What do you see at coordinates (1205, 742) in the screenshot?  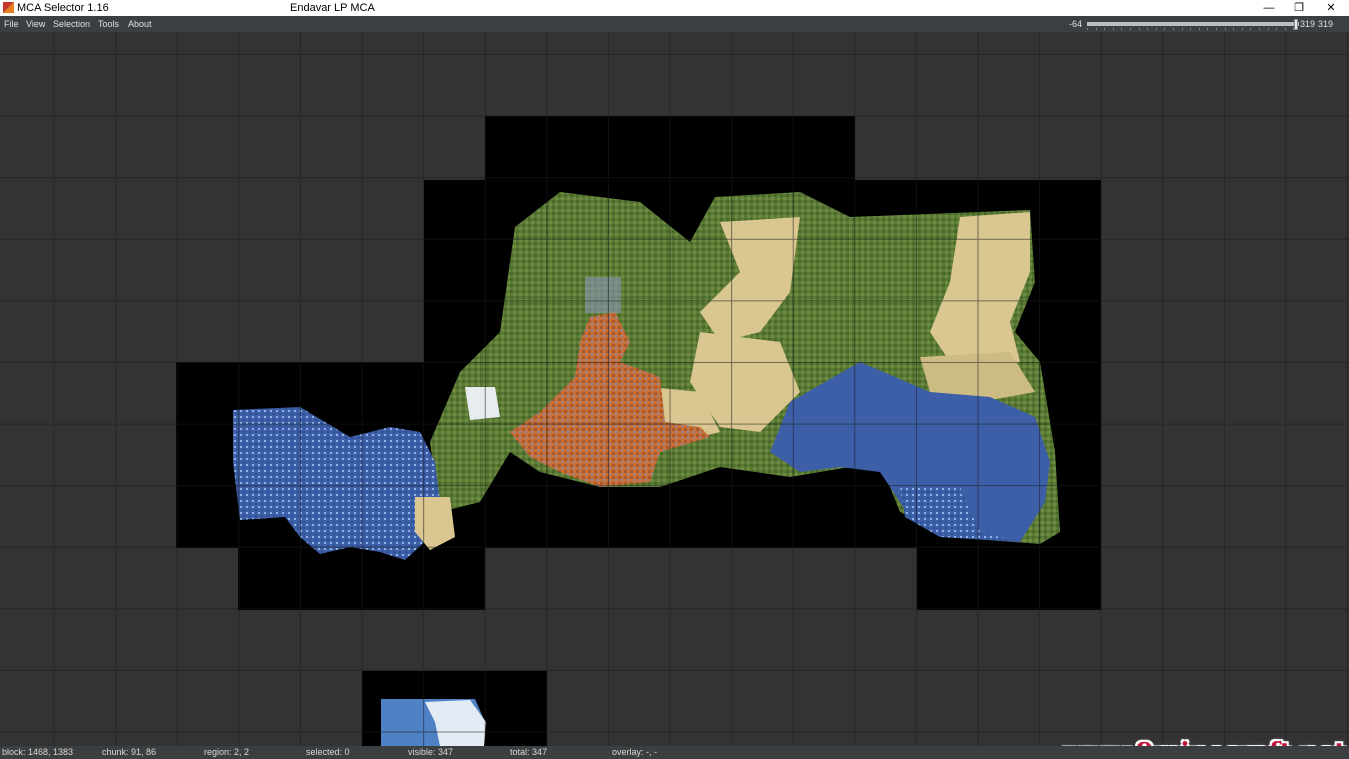 I see `watermark: www.9minecraft.net` at bounding box center [1205, 742].